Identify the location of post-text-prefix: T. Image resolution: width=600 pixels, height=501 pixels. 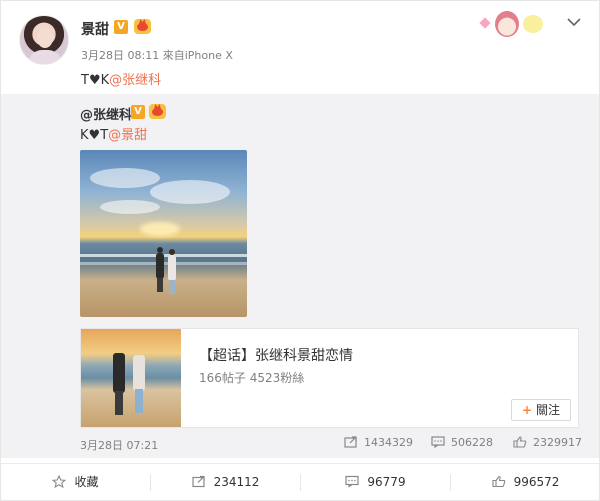
(85, 80).